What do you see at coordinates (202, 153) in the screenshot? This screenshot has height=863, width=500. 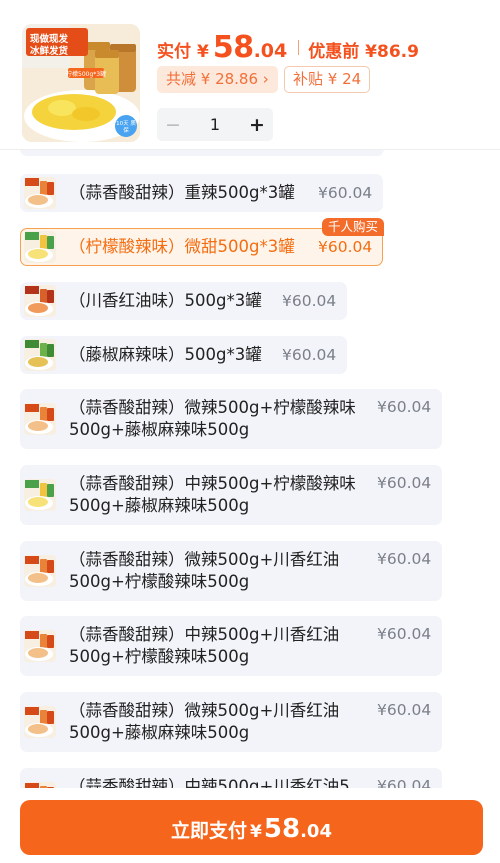 I see `option-partial-top` at bounding box center [202, 153].